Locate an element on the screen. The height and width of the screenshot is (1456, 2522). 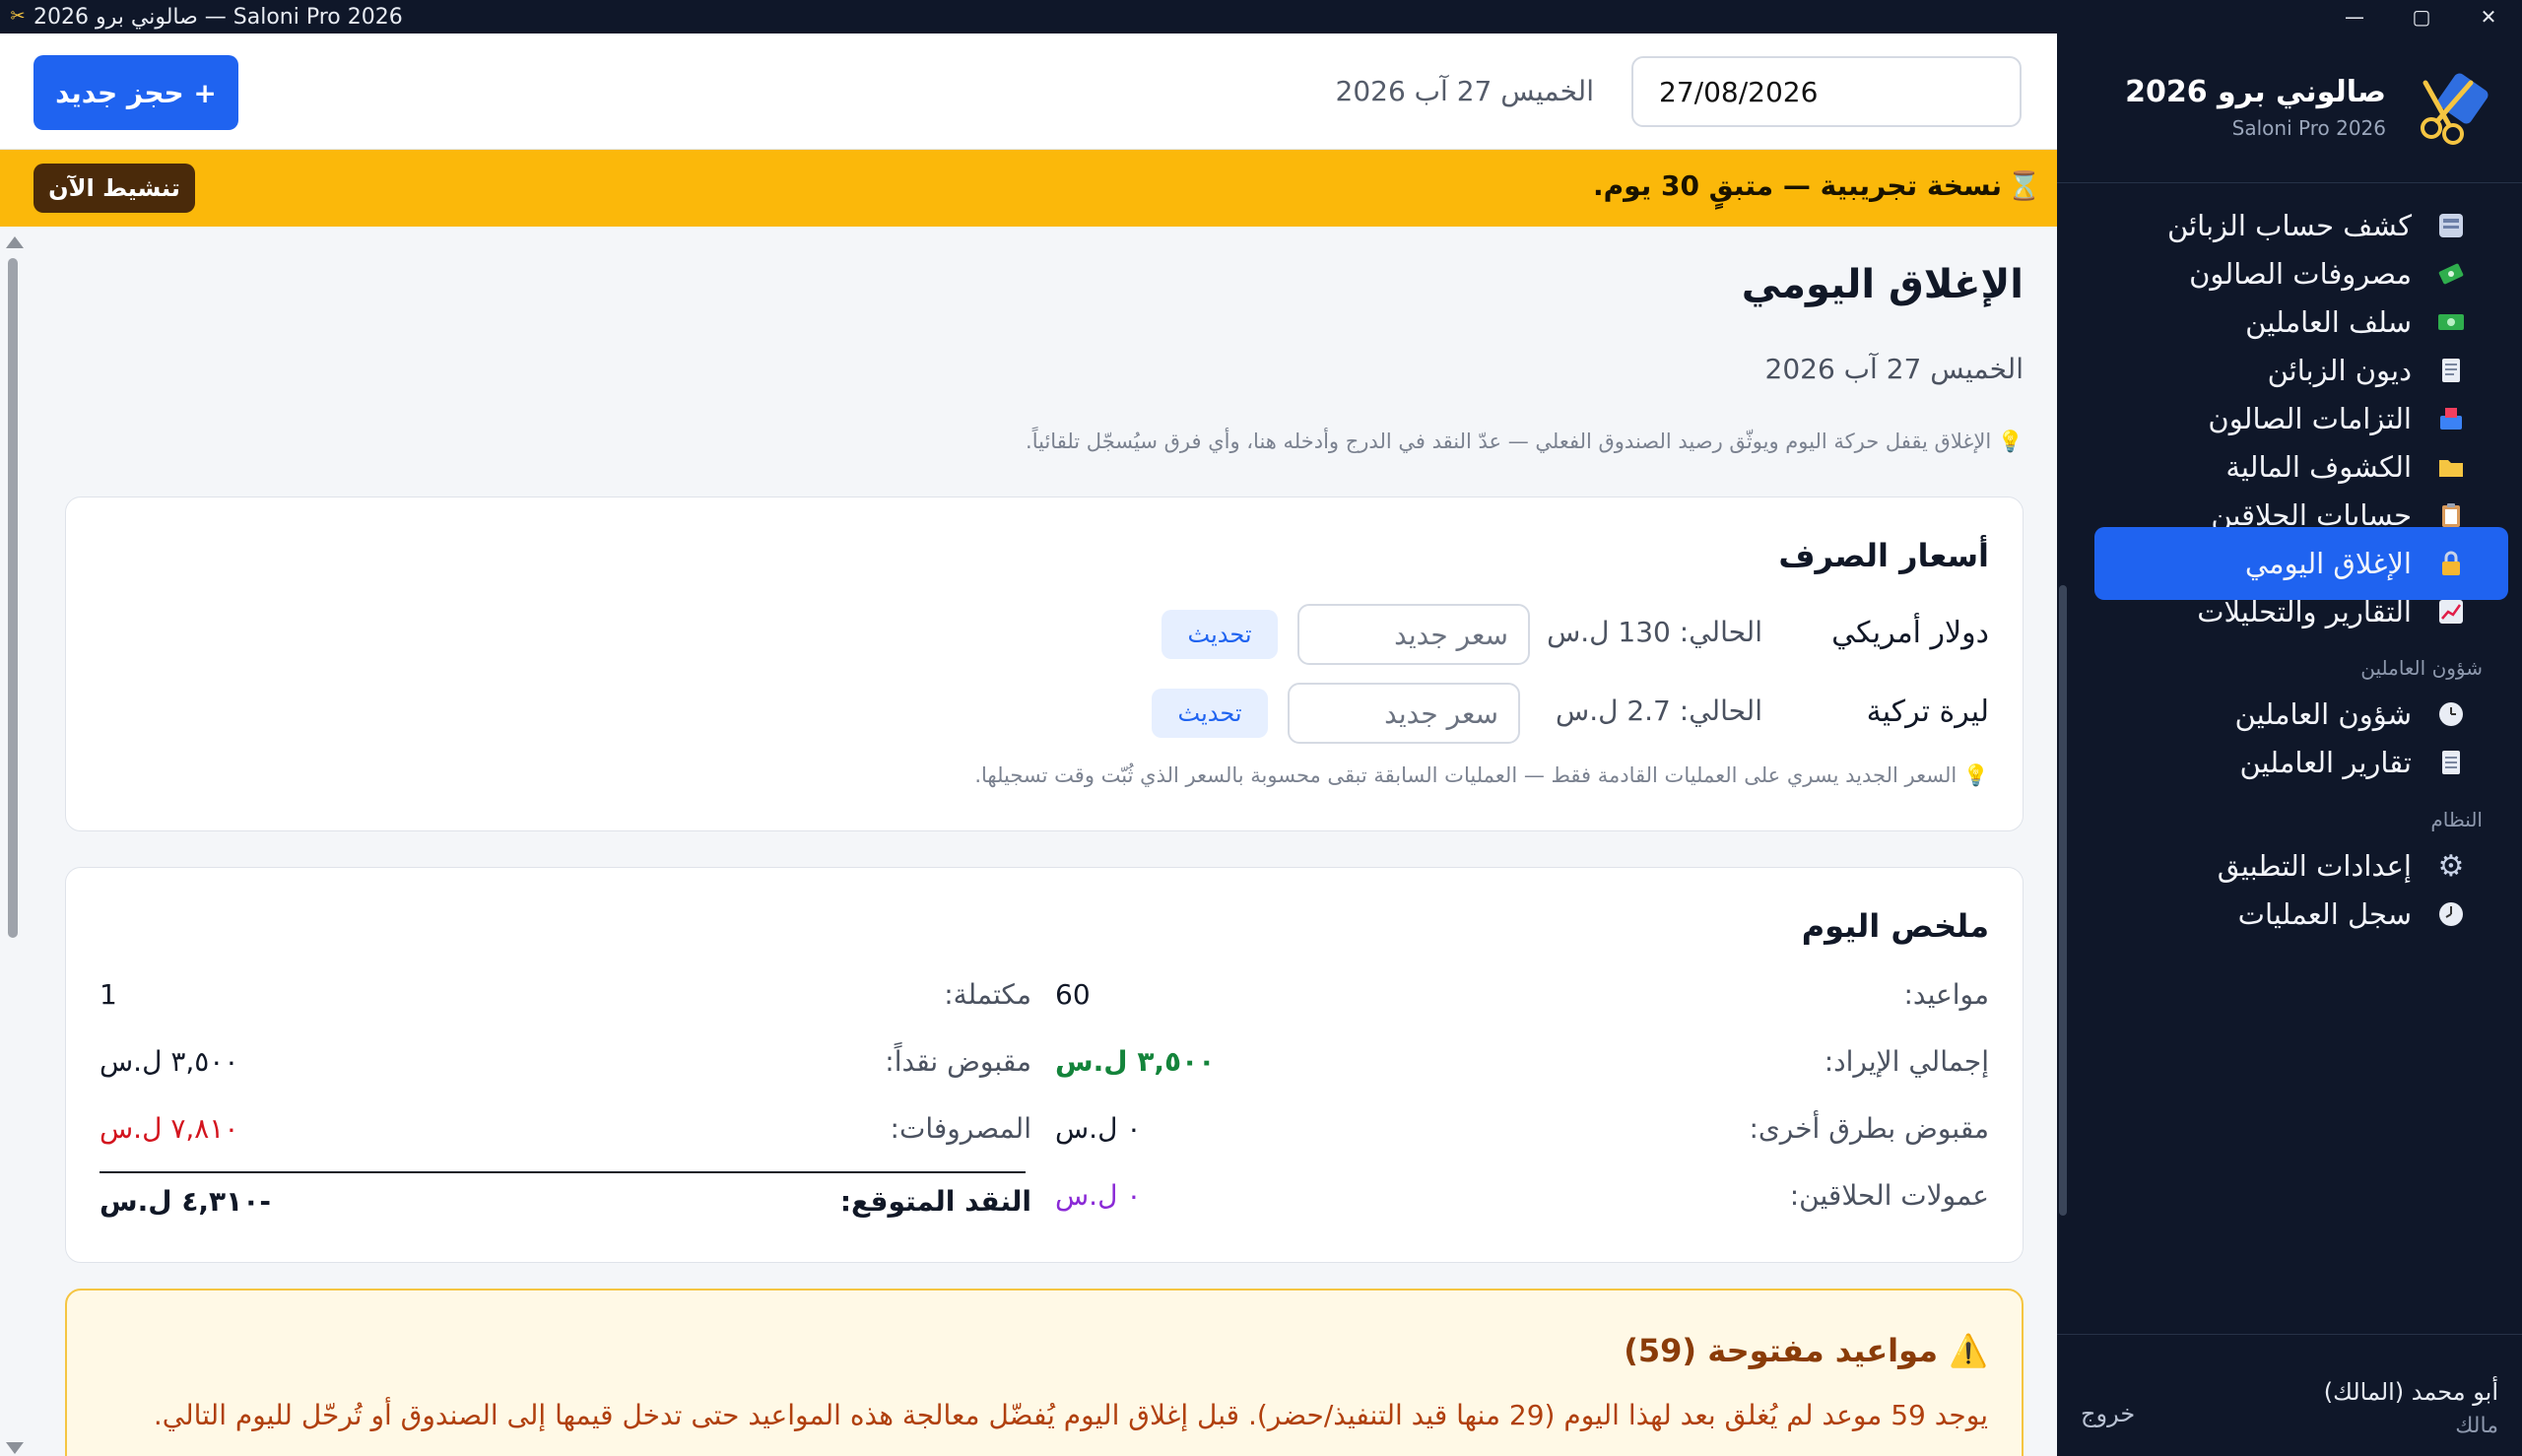
header-date-text: الخميس 27 آب 2026 is located at coordinates (1464, 91).